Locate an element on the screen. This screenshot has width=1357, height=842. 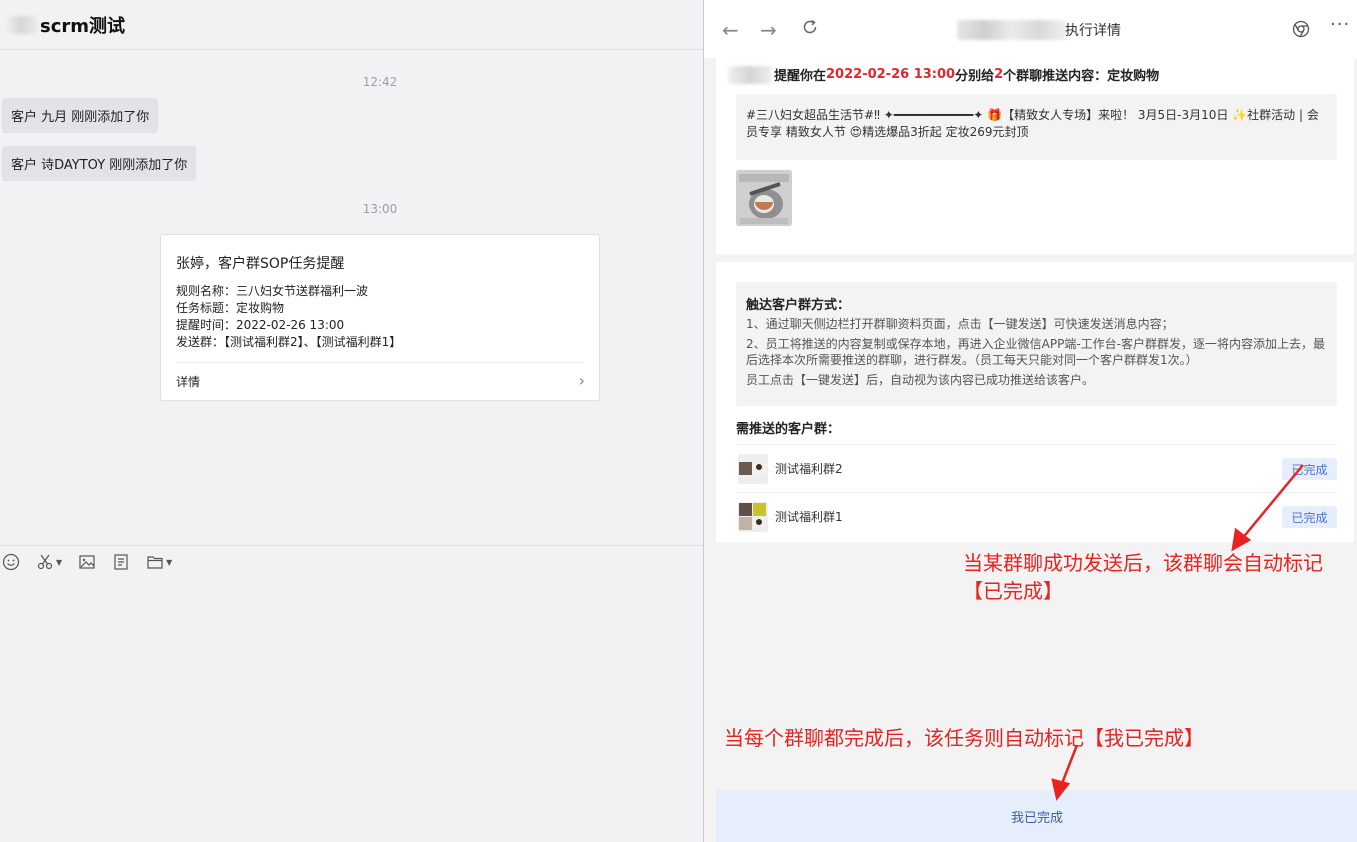
chat-title: scrm测试 is located at coordinates (83, 26).